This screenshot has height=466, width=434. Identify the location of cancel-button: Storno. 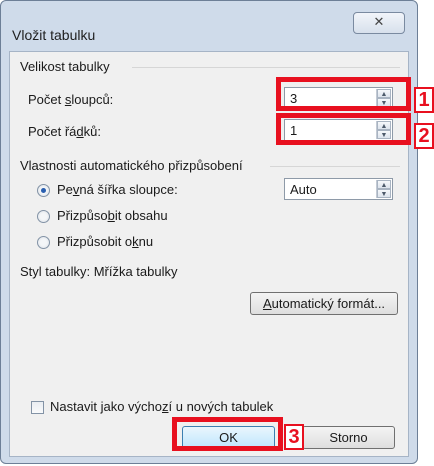
(348, 437).